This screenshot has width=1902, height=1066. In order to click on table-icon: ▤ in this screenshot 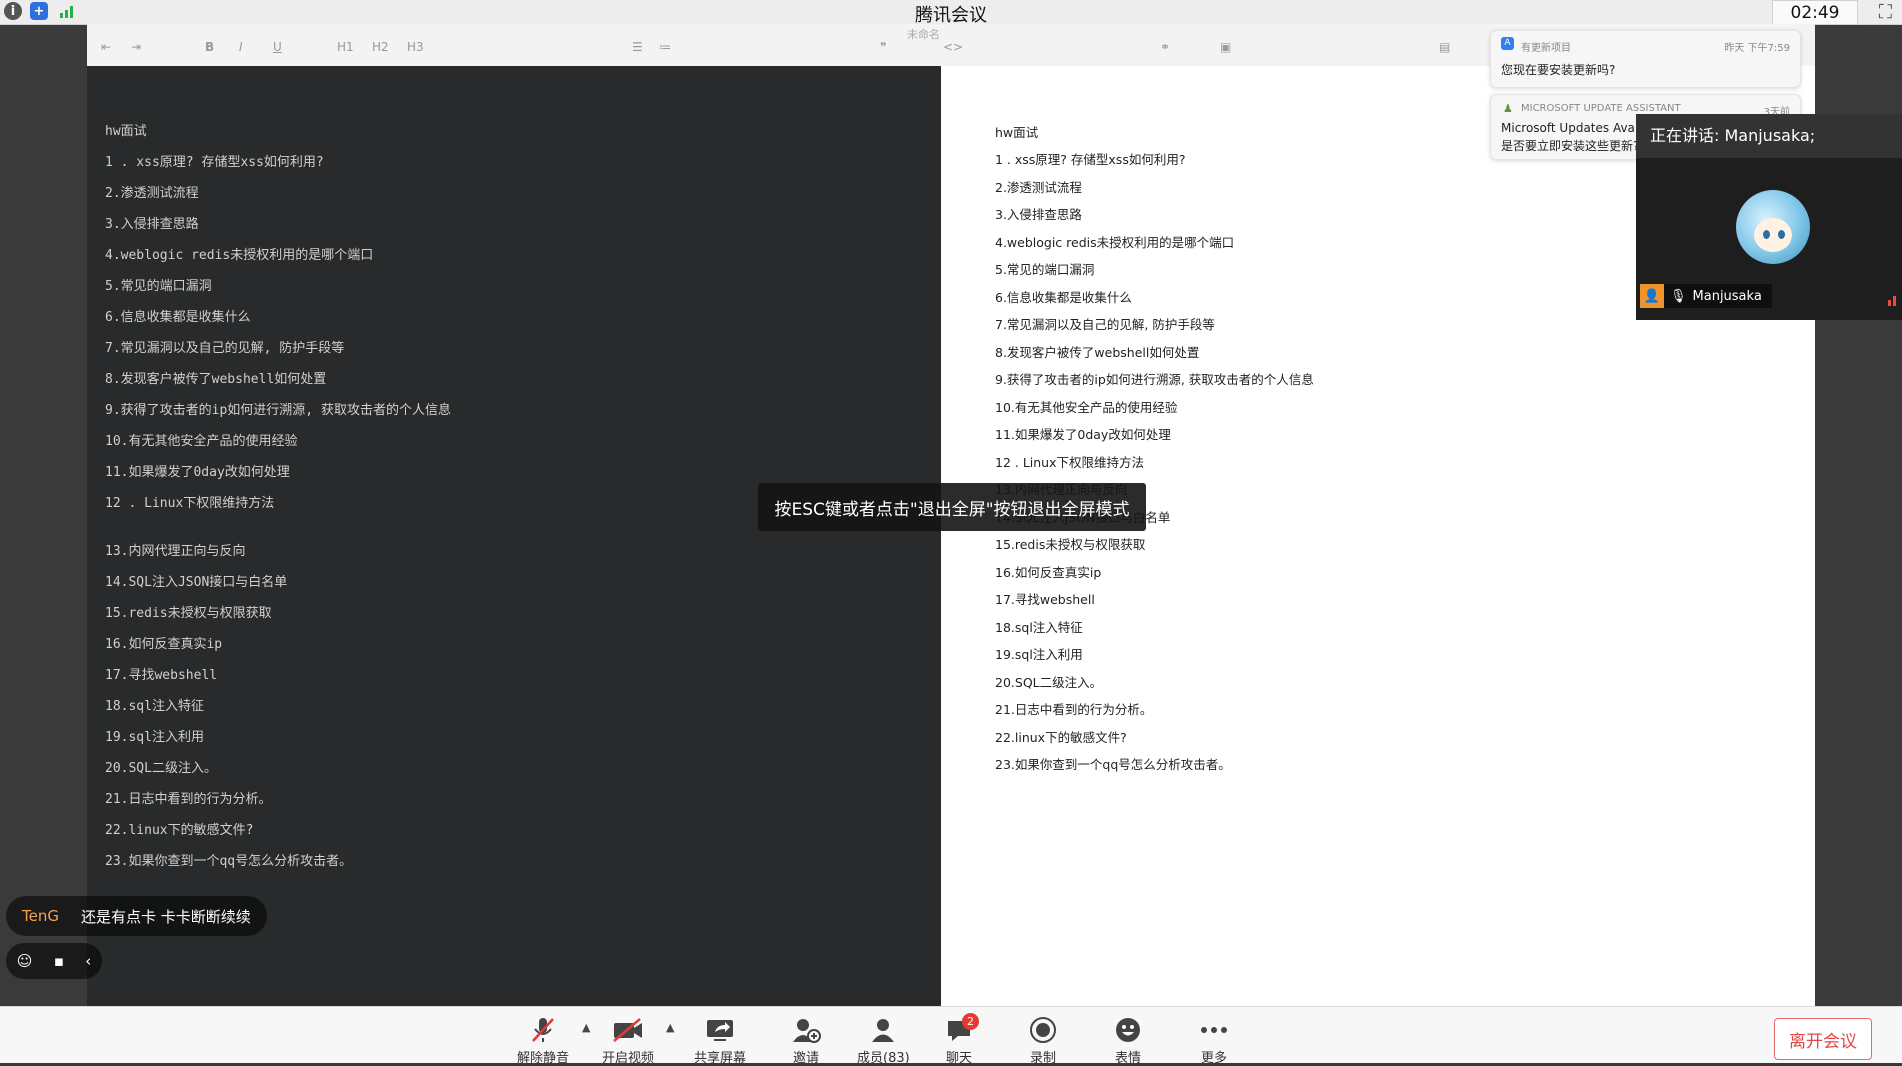, I will do `click(1444, 47)`.